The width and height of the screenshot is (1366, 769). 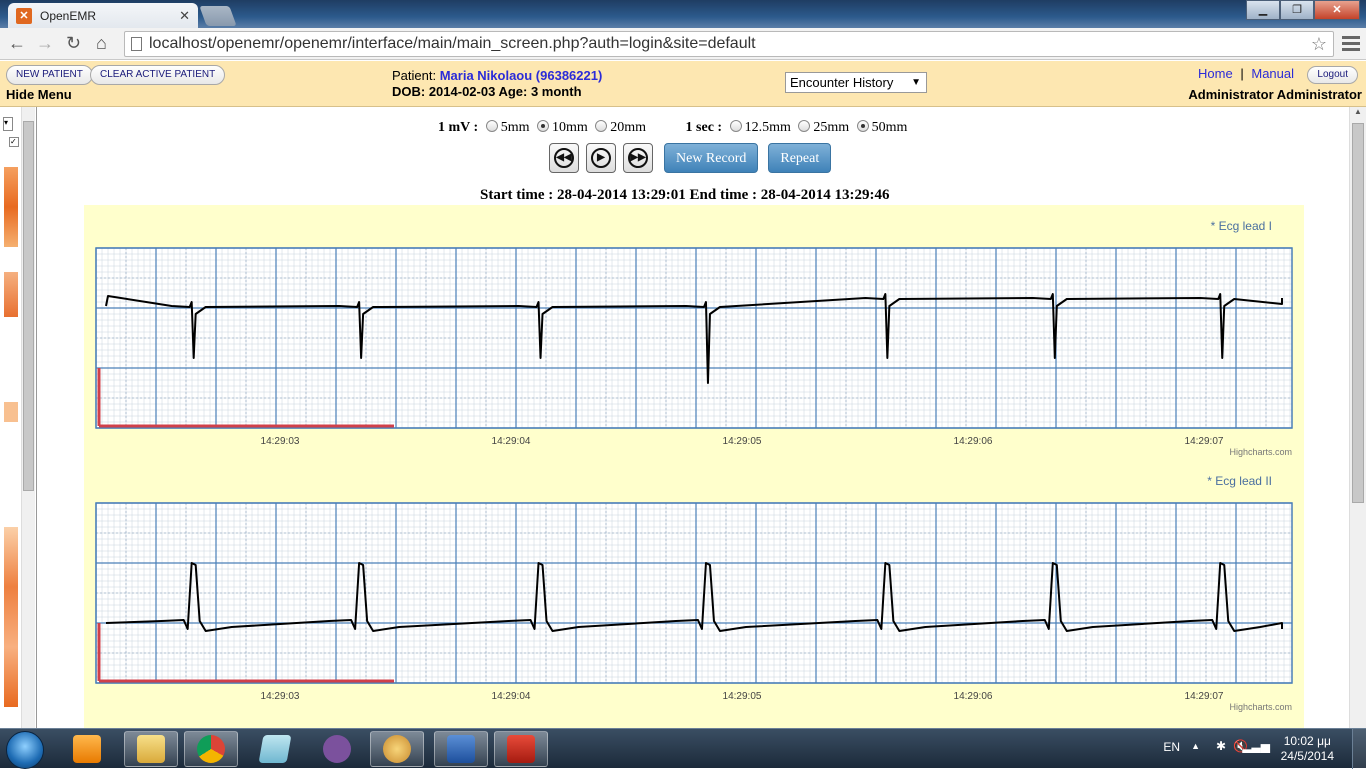 I want to click on main-scrollbar: ▲, so click(x=1357, y=417).